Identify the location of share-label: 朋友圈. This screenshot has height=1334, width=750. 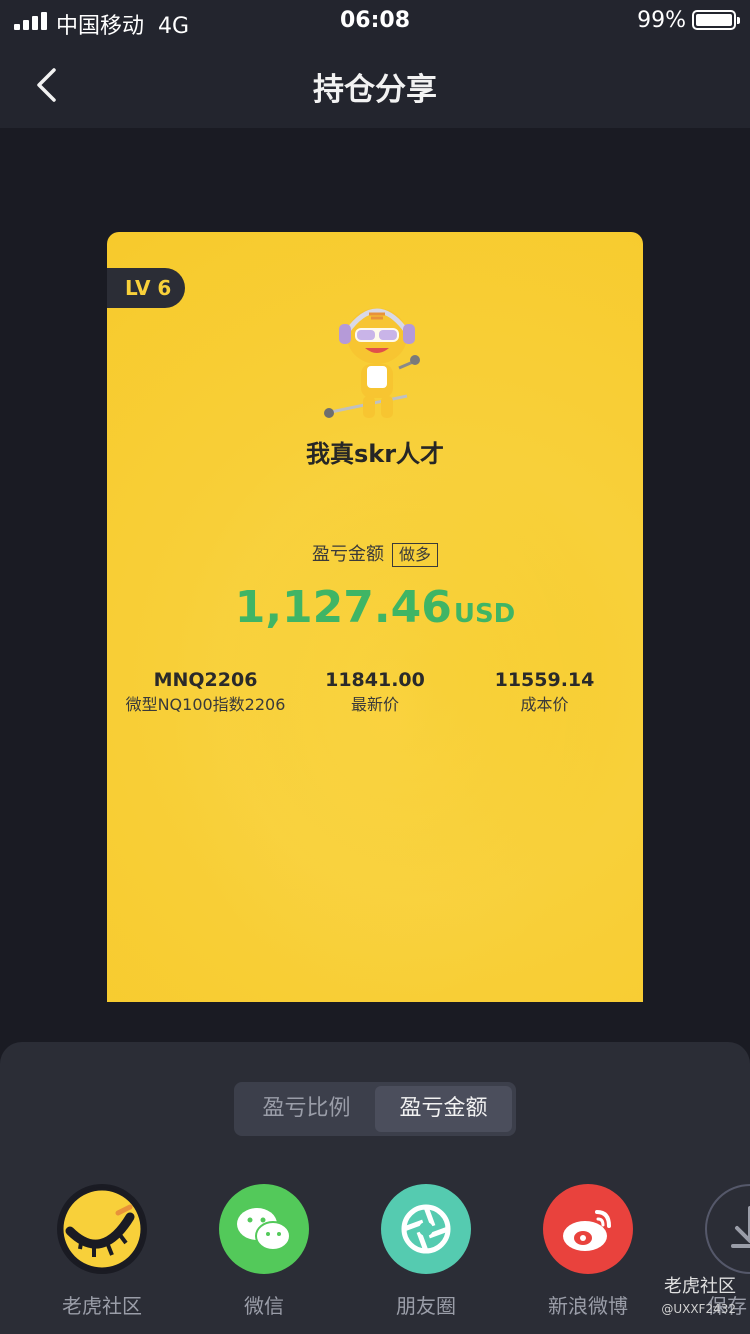
(426, 1306).